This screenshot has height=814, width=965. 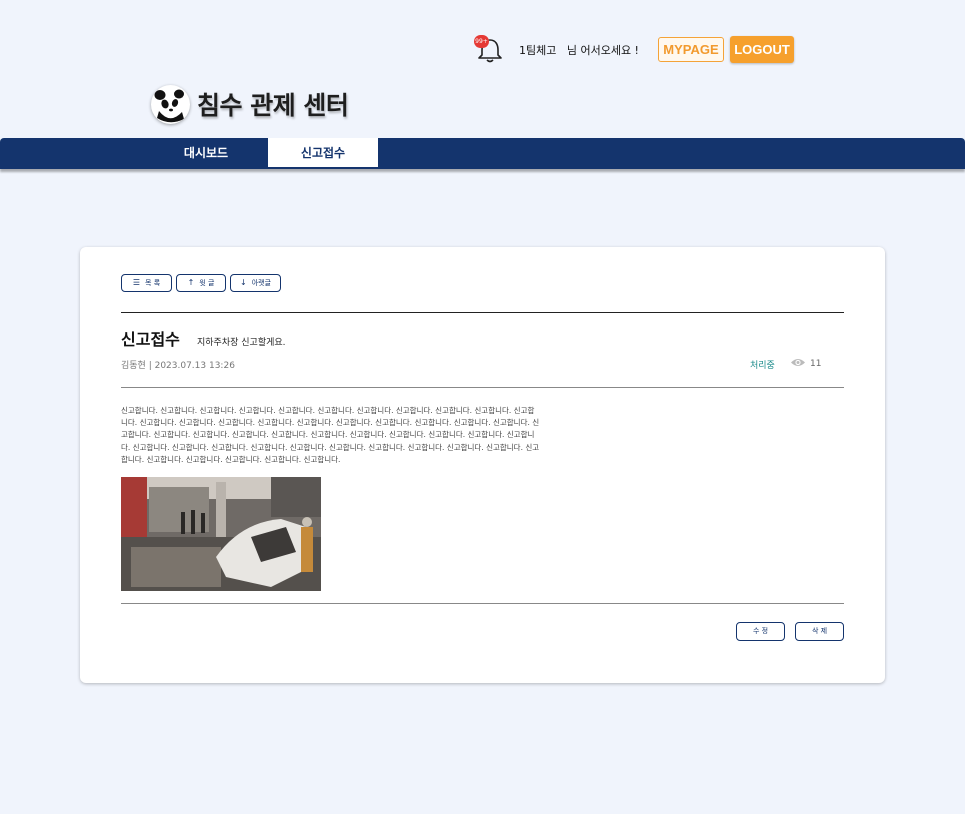 What do you see at coordinates (579, 50) in the screenshot?
I see `greeting-text: 1팀체고 님 어서오세요 !` at bounding box center [579, 50].